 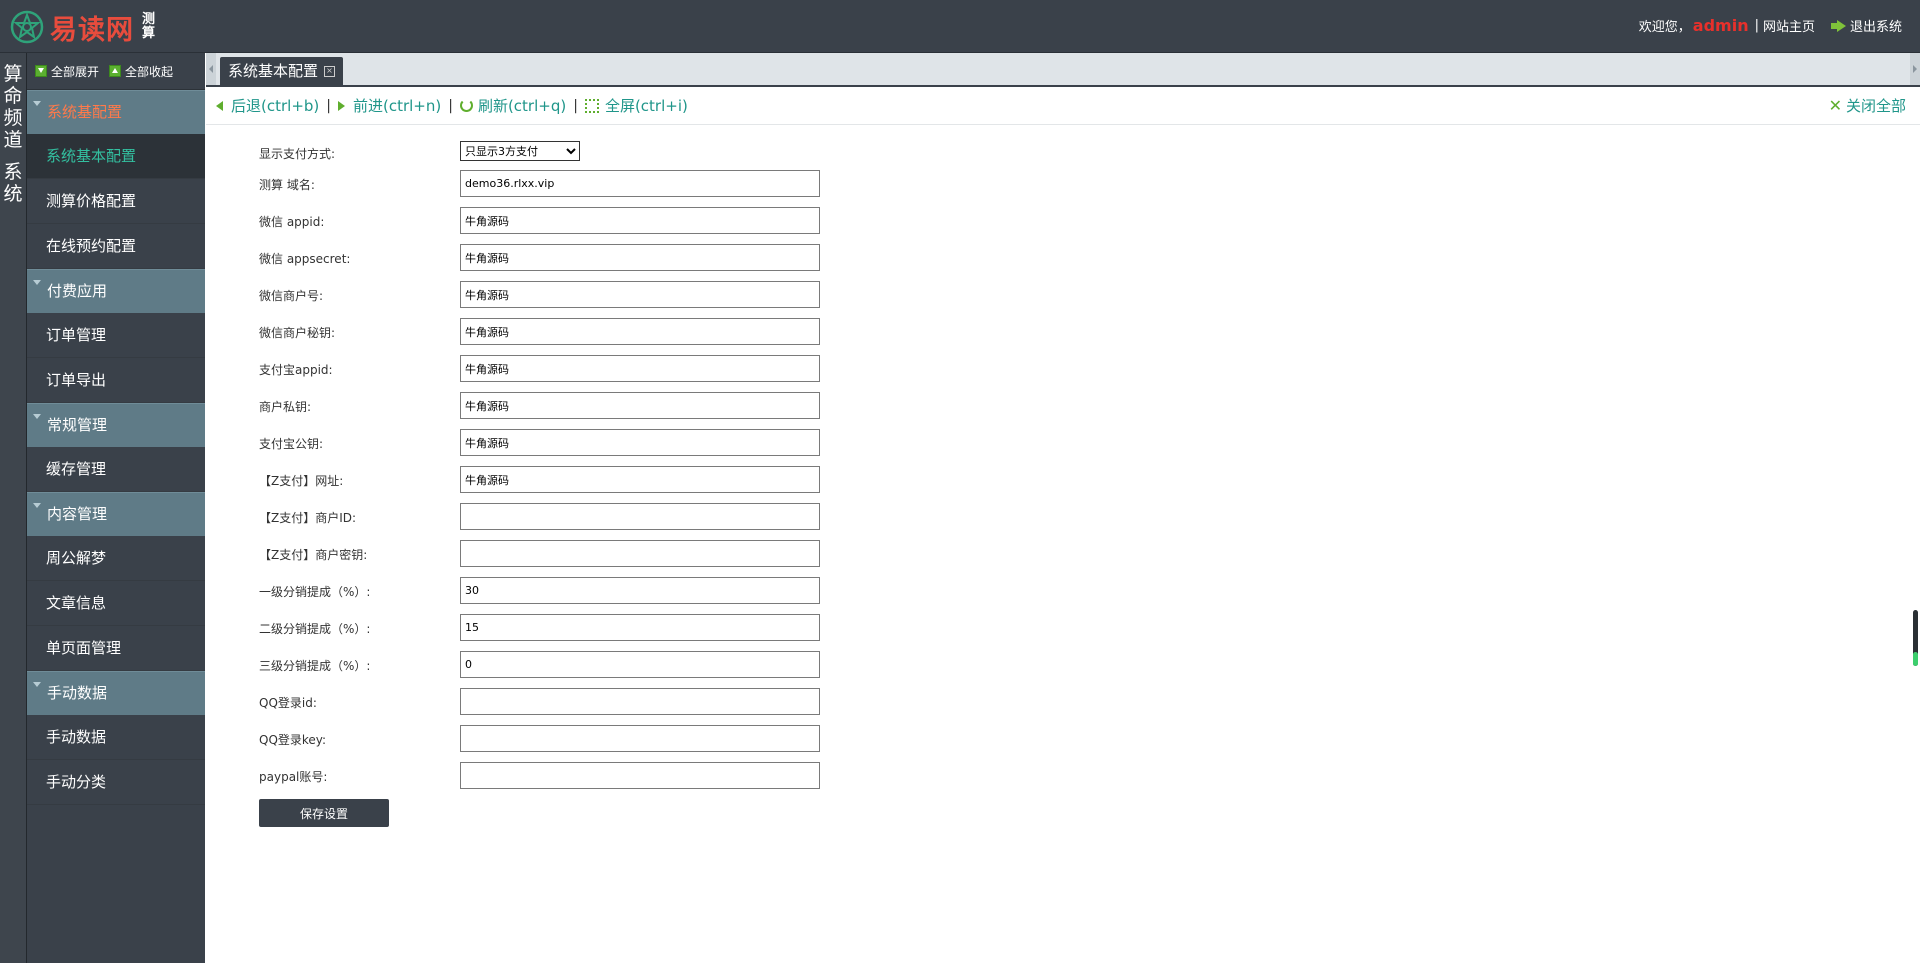 I want to click on logout-arrow-icon, so click(x=1838, y=25).